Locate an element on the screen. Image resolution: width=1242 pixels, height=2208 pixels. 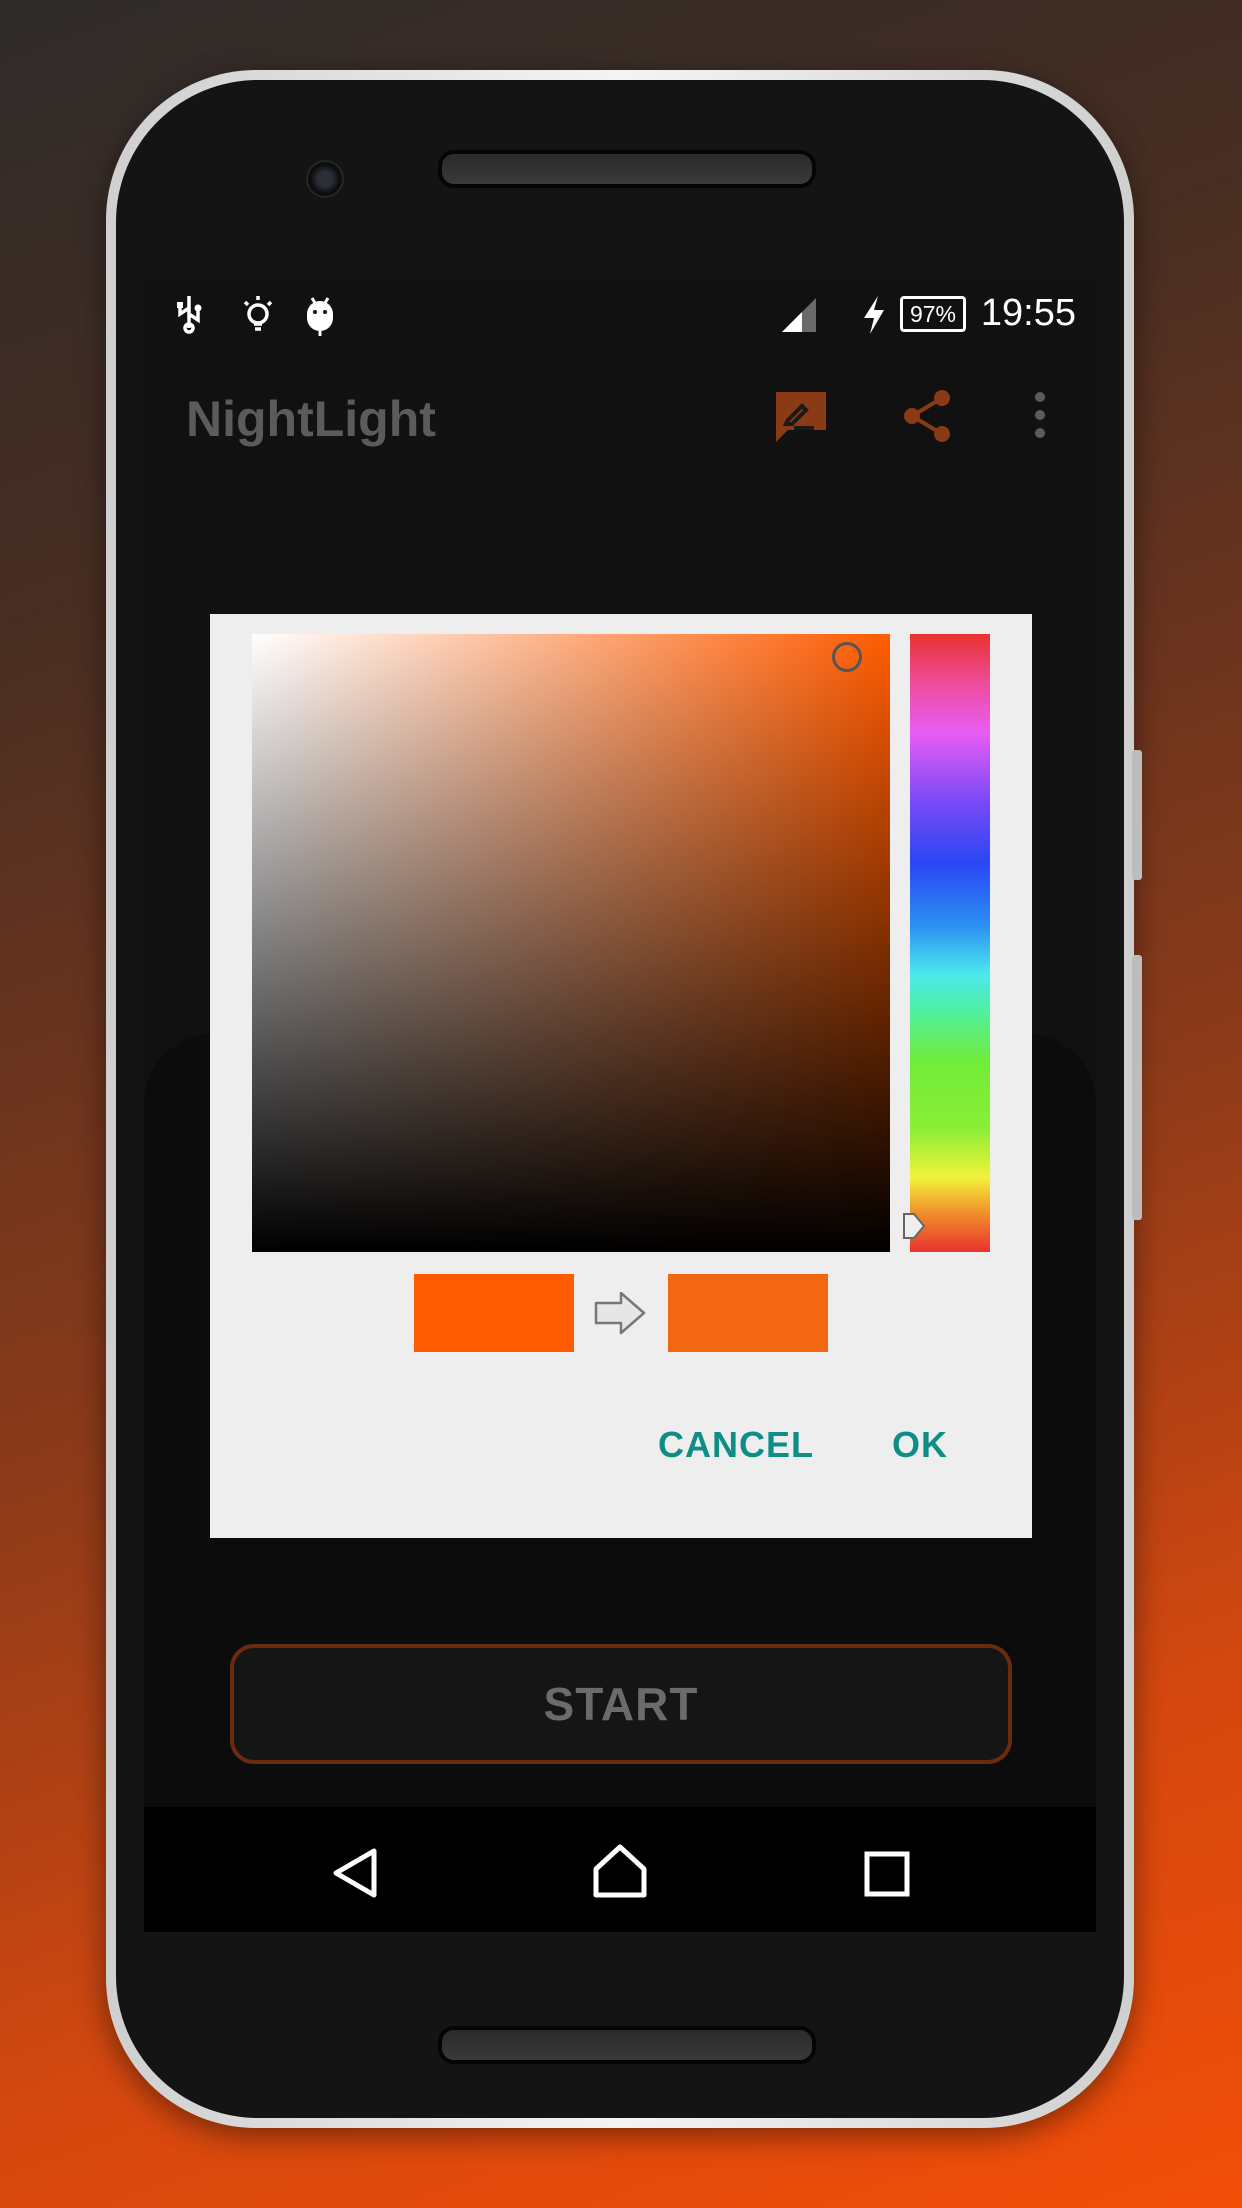
battery-indicator: 97% is located at coordinates (933, 314).